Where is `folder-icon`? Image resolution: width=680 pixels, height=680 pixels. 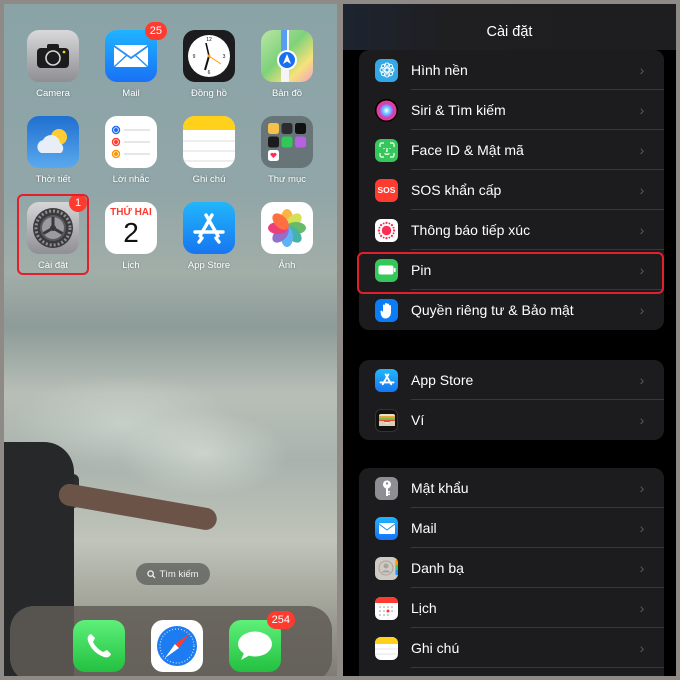
folder-icon is located at coordinates (287, 142).